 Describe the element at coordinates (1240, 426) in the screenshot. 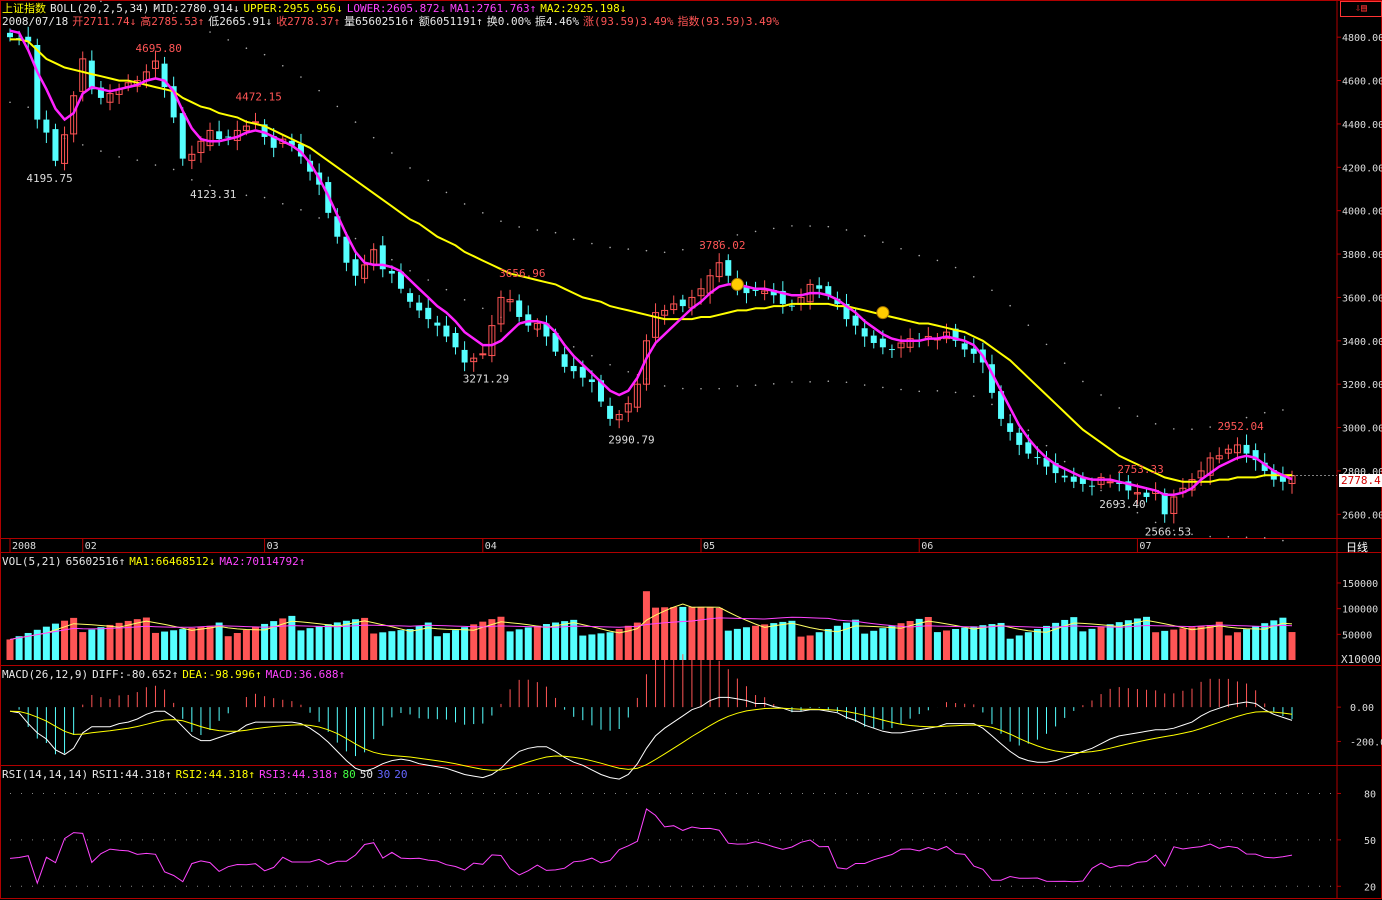

I see `price-annotation: 2952.04` at that location.